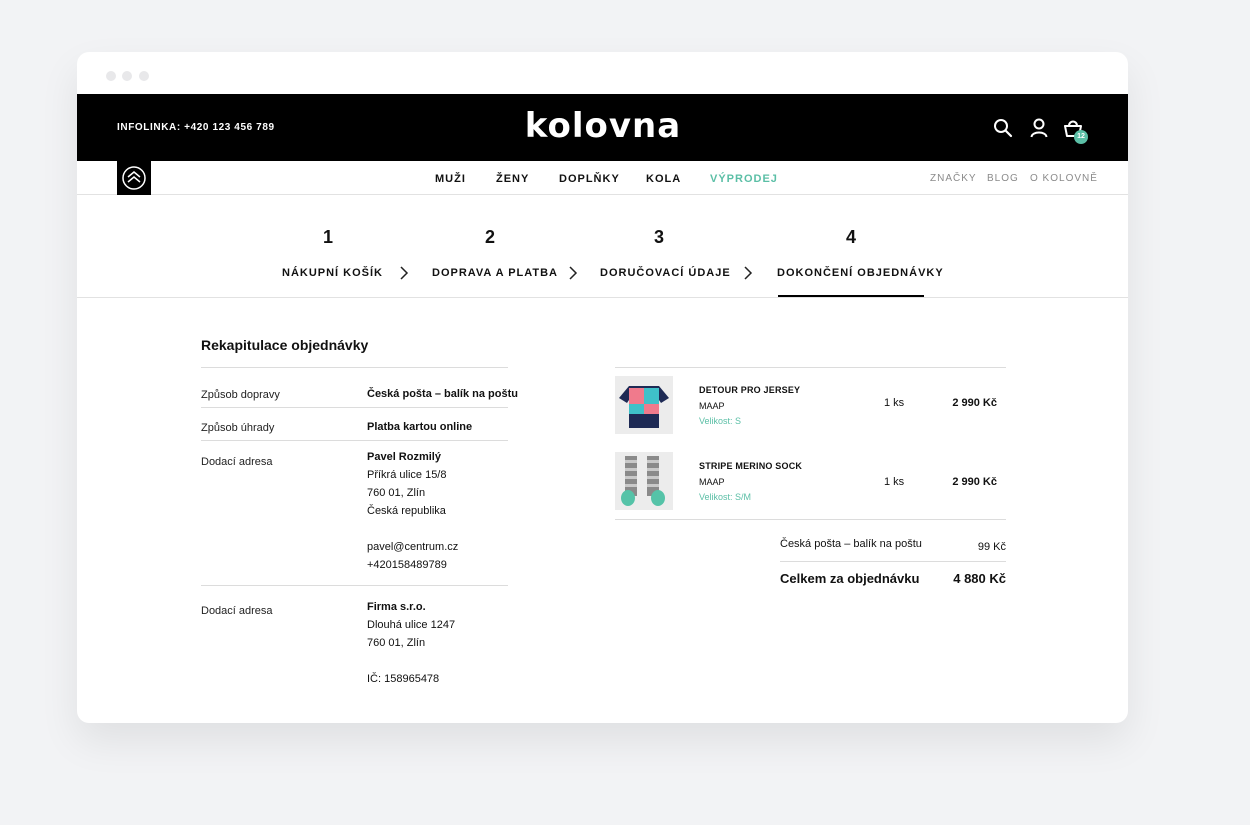 This screenshot has height=825, width=1250. What do you see at coordinates (413, 547) in the screenshot?
I see `delivery-email: pavel@centrum.cz` at bounding box center [413, 547].